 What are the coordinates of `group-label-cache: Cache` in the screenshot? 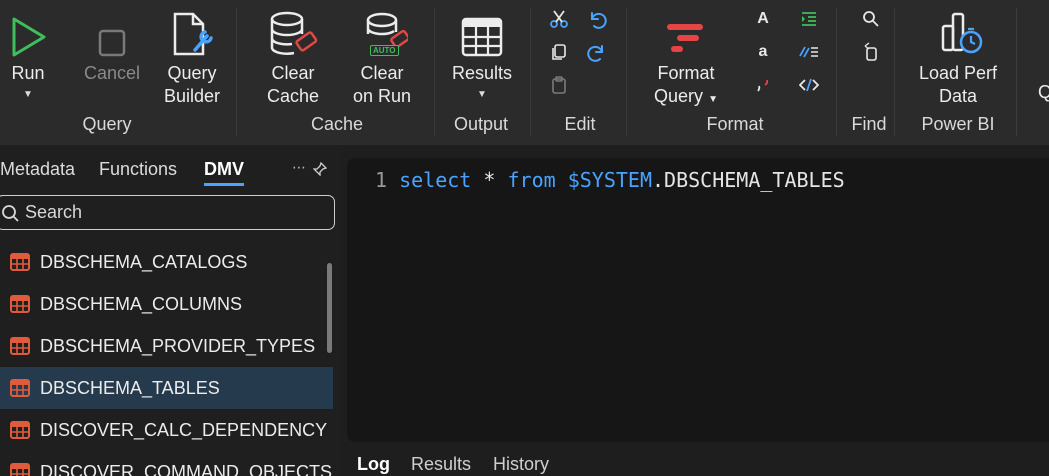 It's located at (337, 124).